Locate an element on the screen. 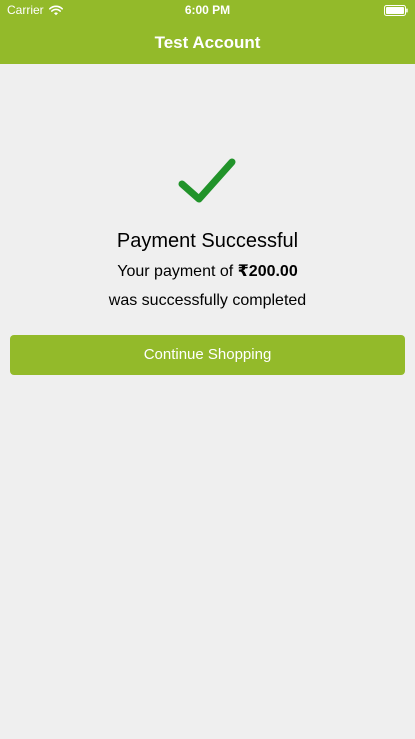 The height and width of the screenshot is (739, 415). payment-message-prefix: Your payment of is located at coordinates (175, 271).